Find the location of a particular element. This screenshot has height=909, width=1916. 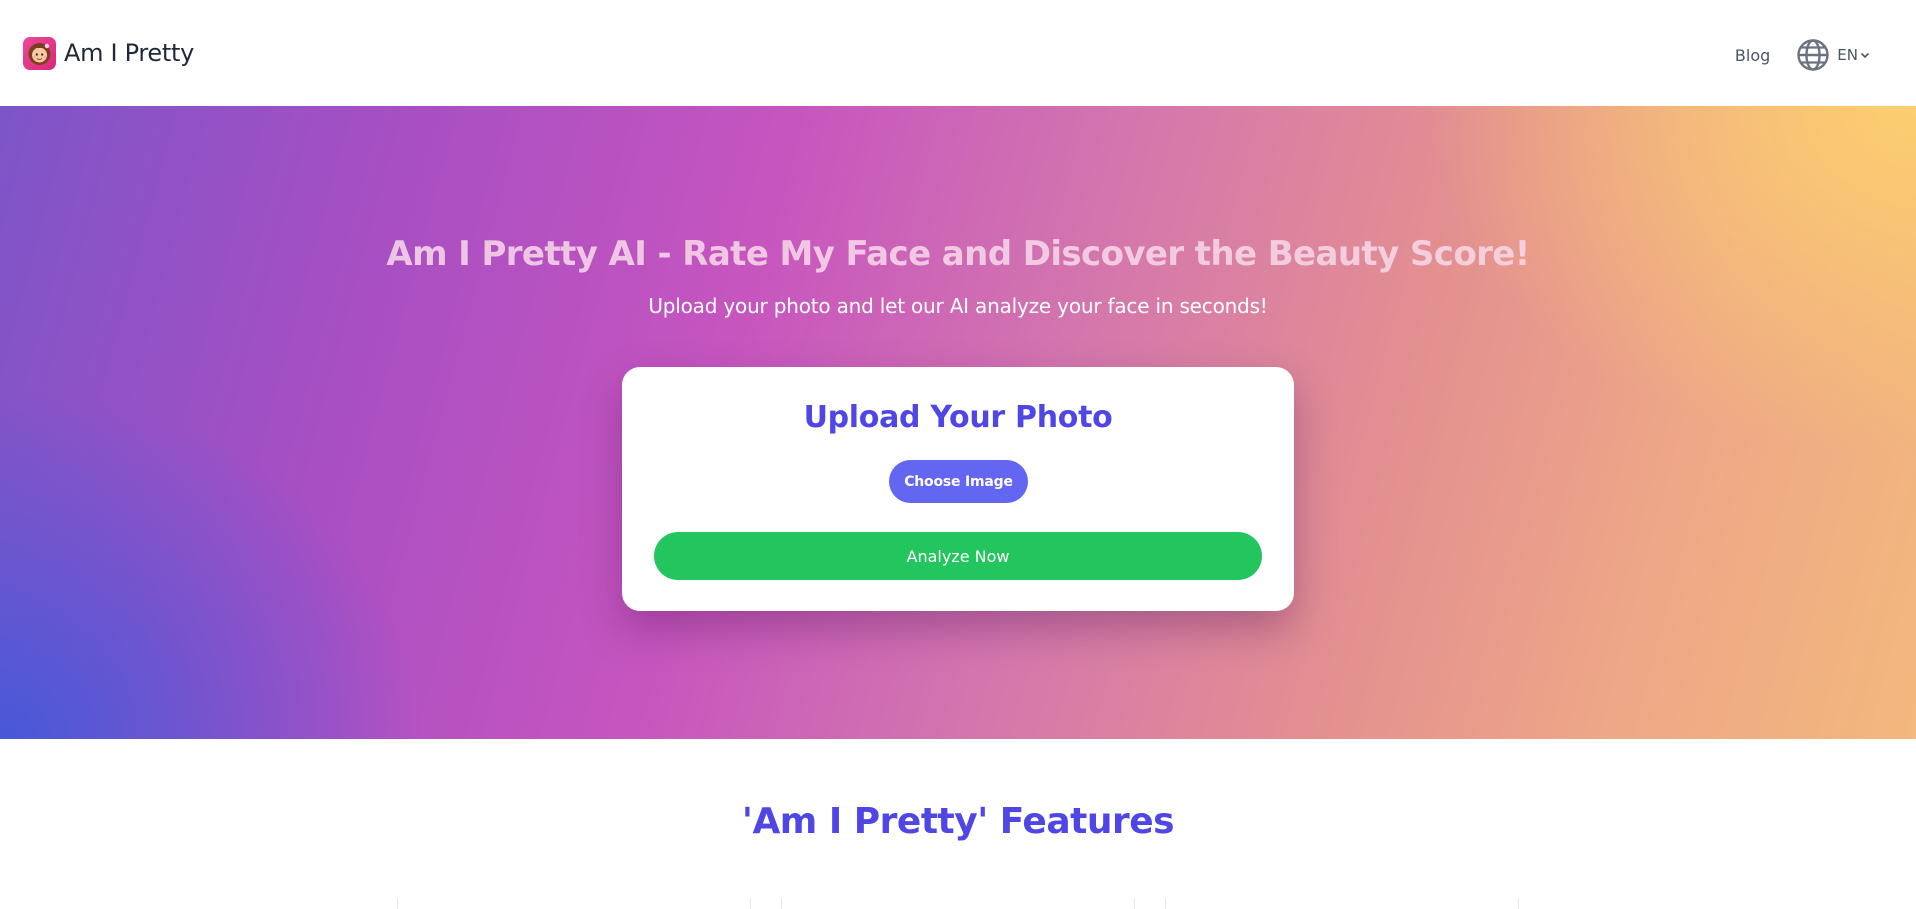

choose-image-button: Choose Image is located at coordinates (958, 481).